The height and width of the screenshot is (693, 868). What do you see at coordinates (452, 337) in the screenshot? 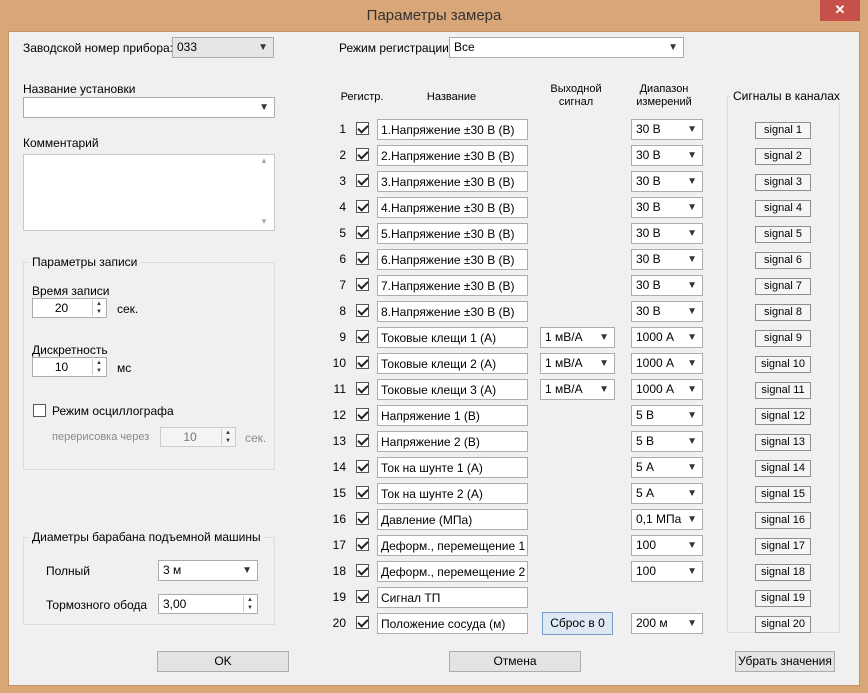
I see `channel-name-field: Токовые клещи 1 (А)` at bounding box center [452, 337].